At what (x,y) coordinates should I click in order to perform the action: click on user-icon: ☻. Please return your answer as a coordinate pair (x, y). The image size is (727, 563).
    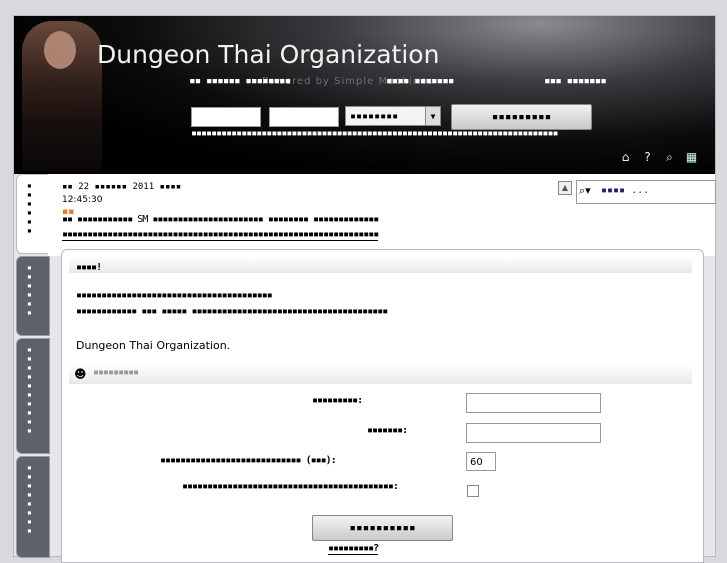
    Looking at the image, I should click on (80, 374).